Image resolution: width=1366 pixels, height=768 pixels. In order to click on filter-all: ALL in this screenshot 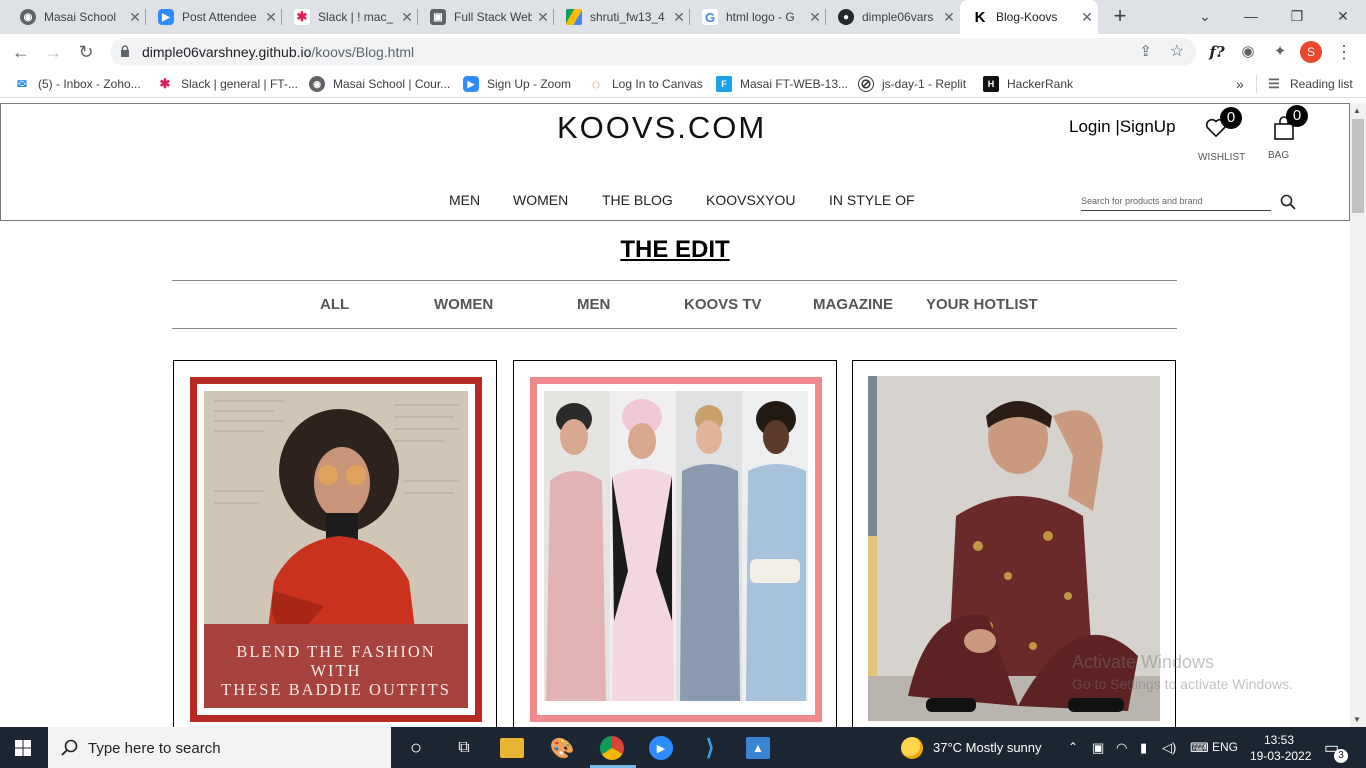, I will do `click(334, 304)`.